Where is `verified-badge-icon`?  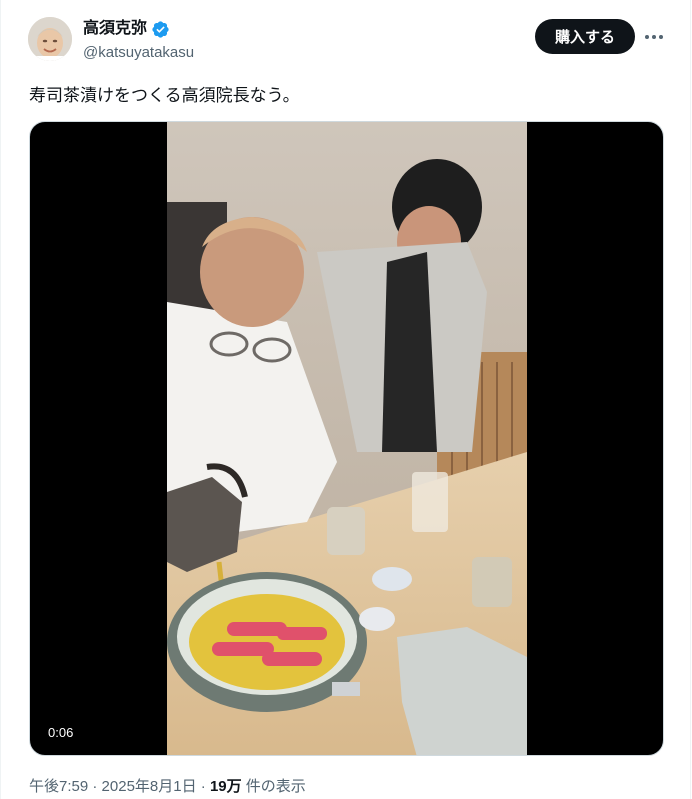
verified-badge-icon is located at coordinates (160, 29).